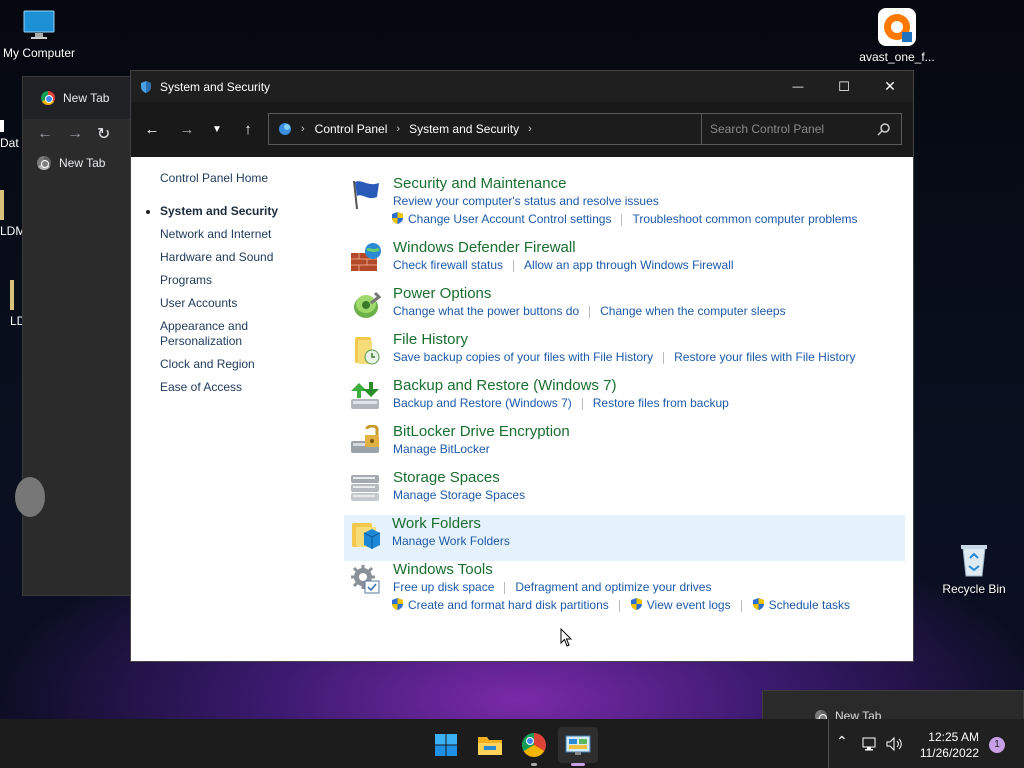  I want to click on chrome-bookmark: New Tab, so click(77, 163).